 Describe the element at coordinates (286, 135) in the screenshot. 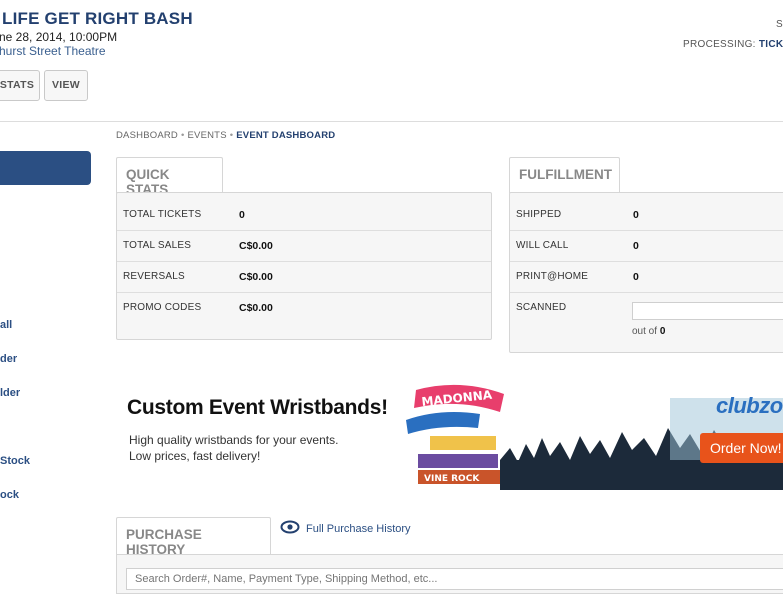

I see `breadcrumb-current: EVENT DASHBOARD` at that location.